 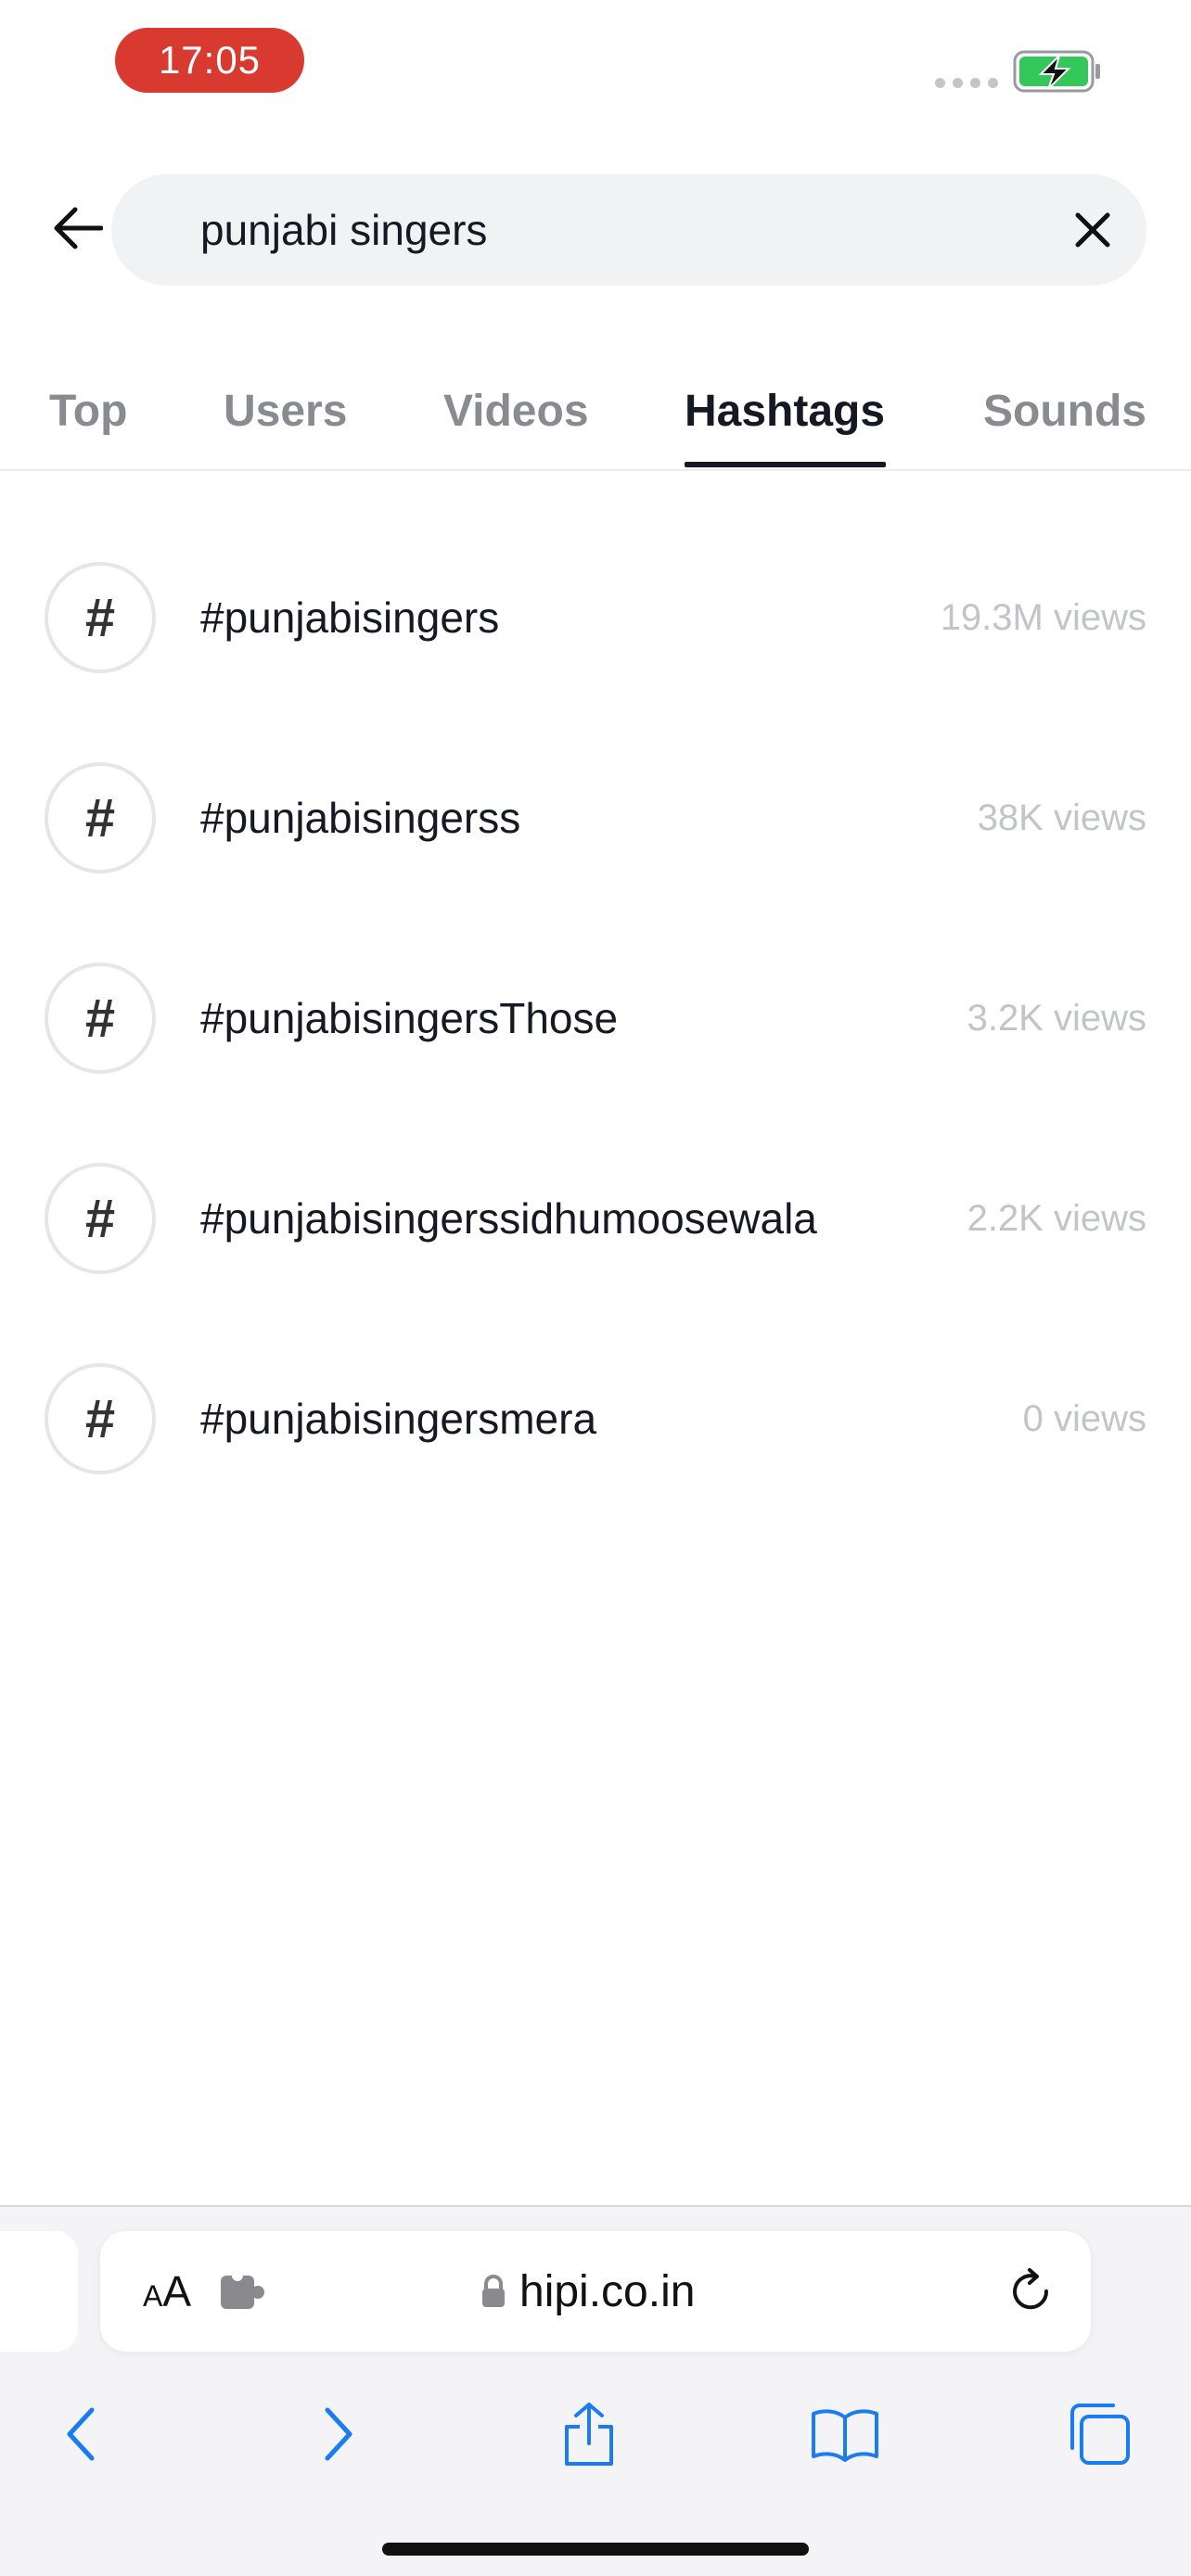 I want to click on browser-forward-button, so click(x=338, y=2434).